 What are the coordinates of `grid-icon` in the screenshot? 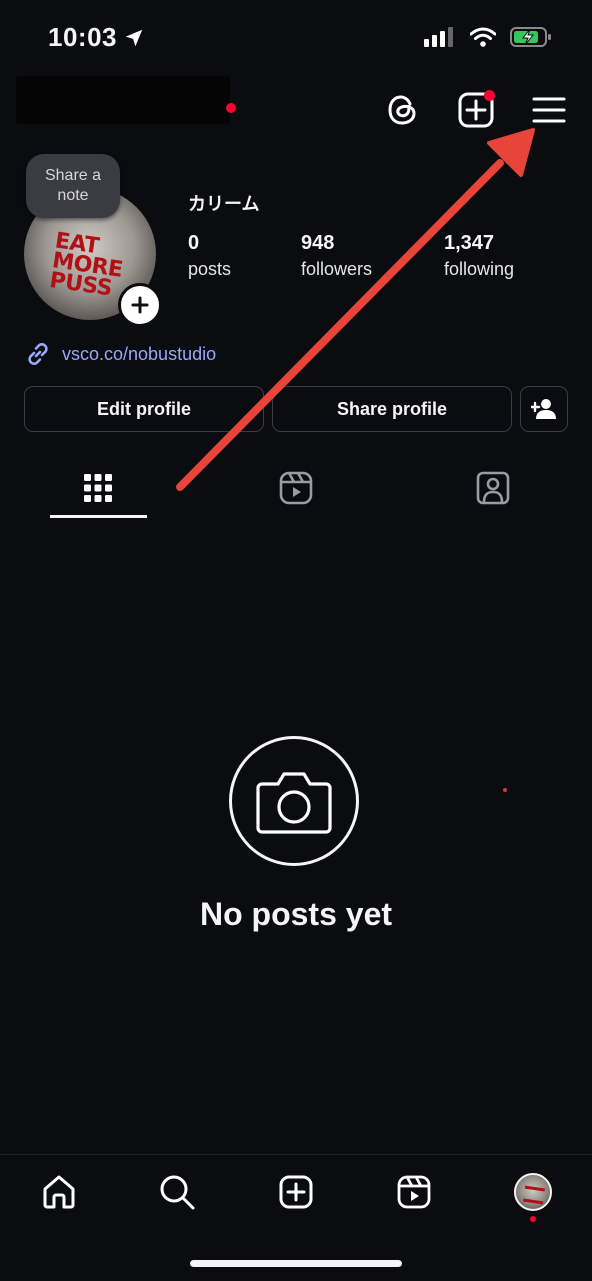 It's located at (98, 488).